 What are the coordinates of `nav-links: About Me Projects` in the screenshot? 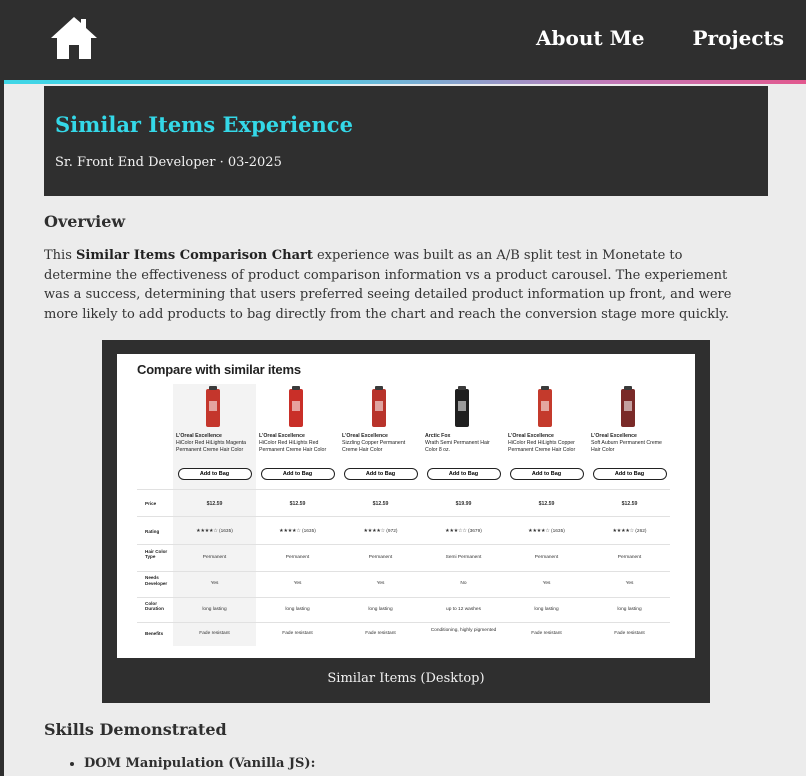 It's located at (660, 38).